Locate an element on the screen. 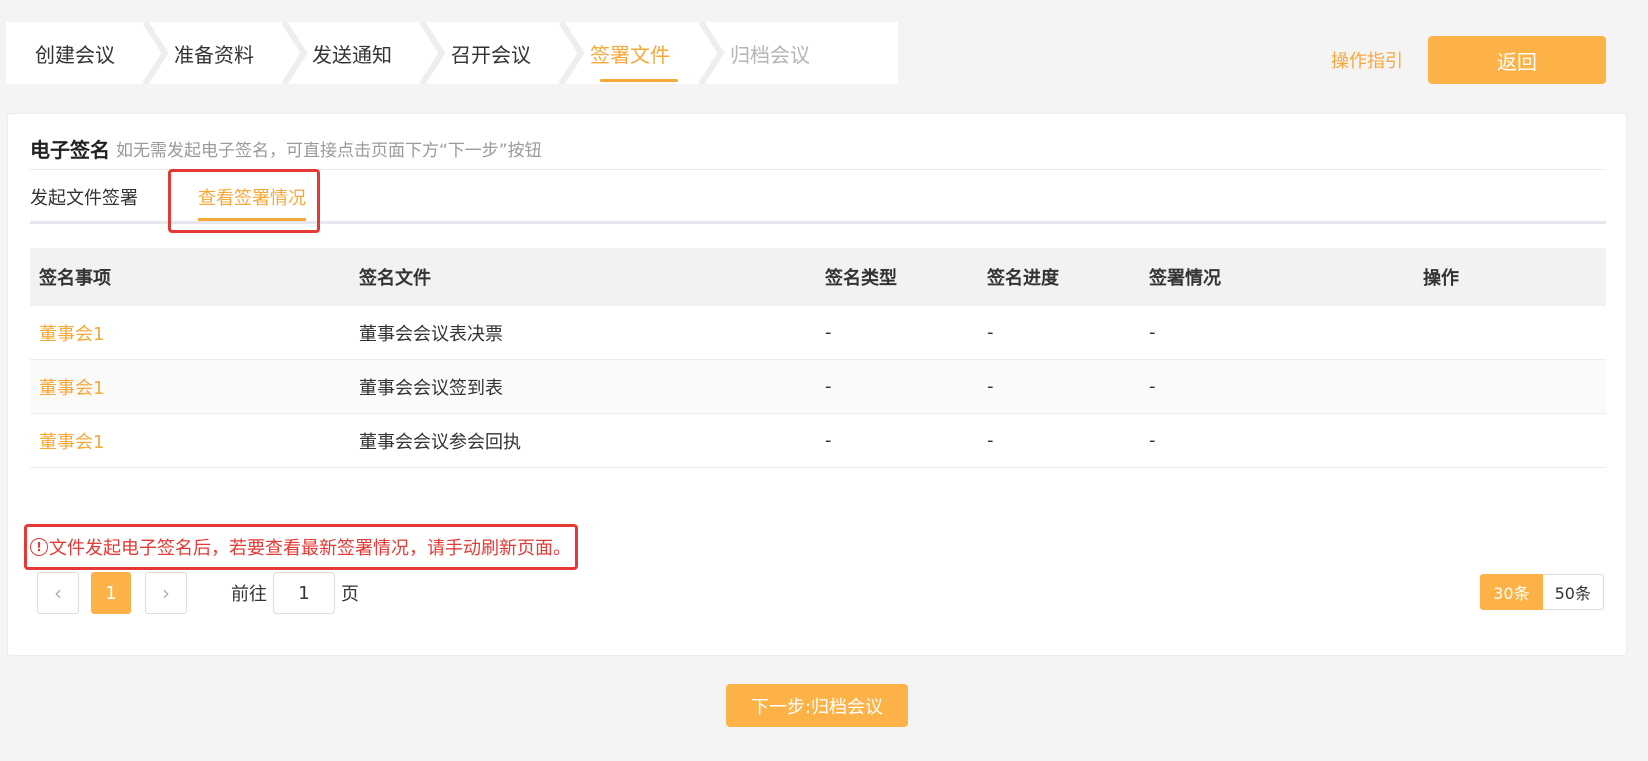 The image size is (1648, 761). page-size-30: 30条 is located at coordinates (1511, 592).